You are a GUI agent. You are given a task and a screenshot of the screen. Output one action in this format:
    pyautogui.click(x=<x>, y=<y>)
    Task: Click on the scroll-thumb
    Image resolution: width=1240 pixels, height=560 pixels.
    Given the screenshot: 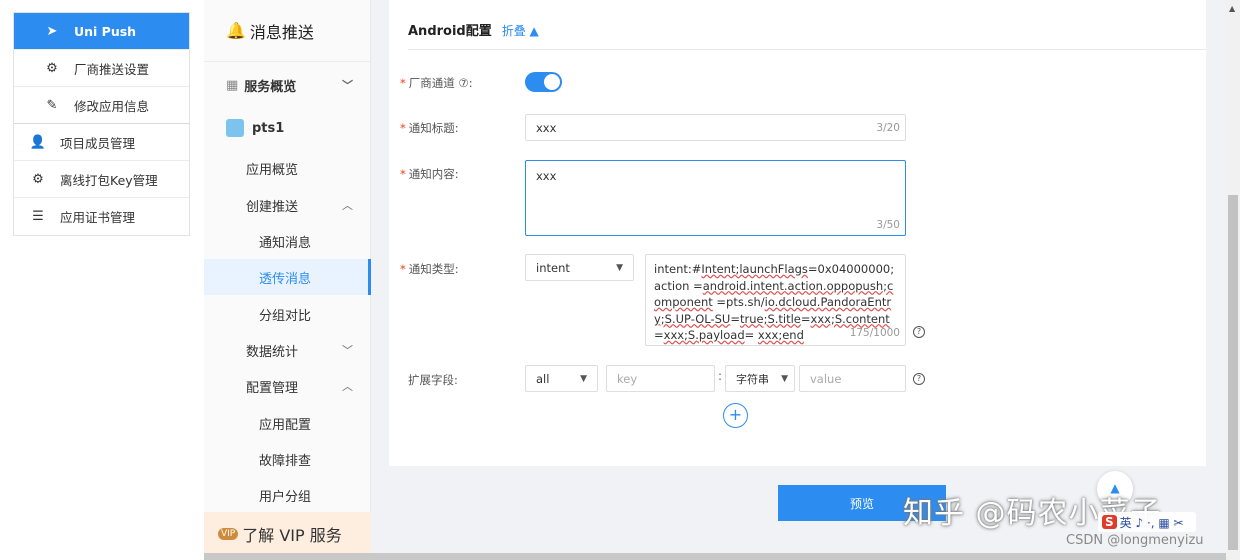 What is the action you would take?
    pyautogui.click(x=1233, y=372)
    